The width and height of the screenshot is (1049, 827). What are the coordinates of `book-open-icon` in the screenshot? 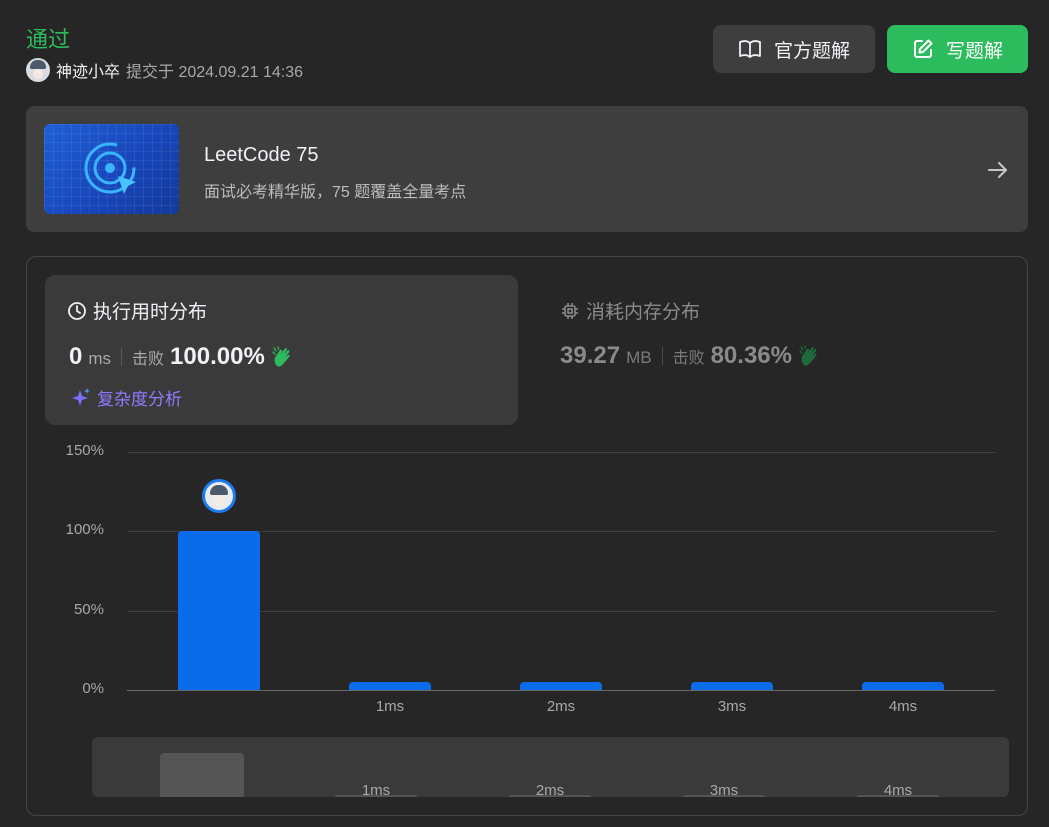 It's located at (750, 49).